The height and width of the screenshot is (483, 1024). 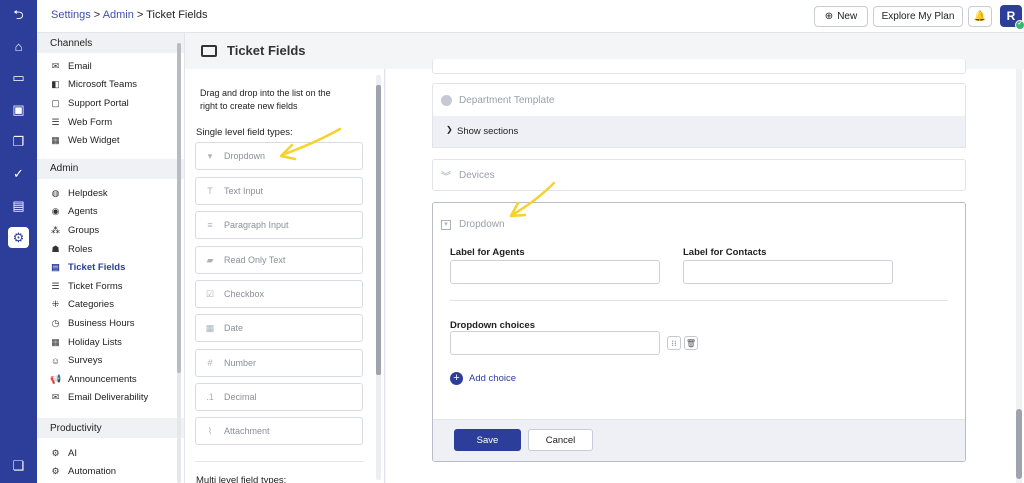 What do you see at coordinates (483, 378) in the screenshot?
I see `add-choice-button: + Add choice` at bounding box center [483, 378].